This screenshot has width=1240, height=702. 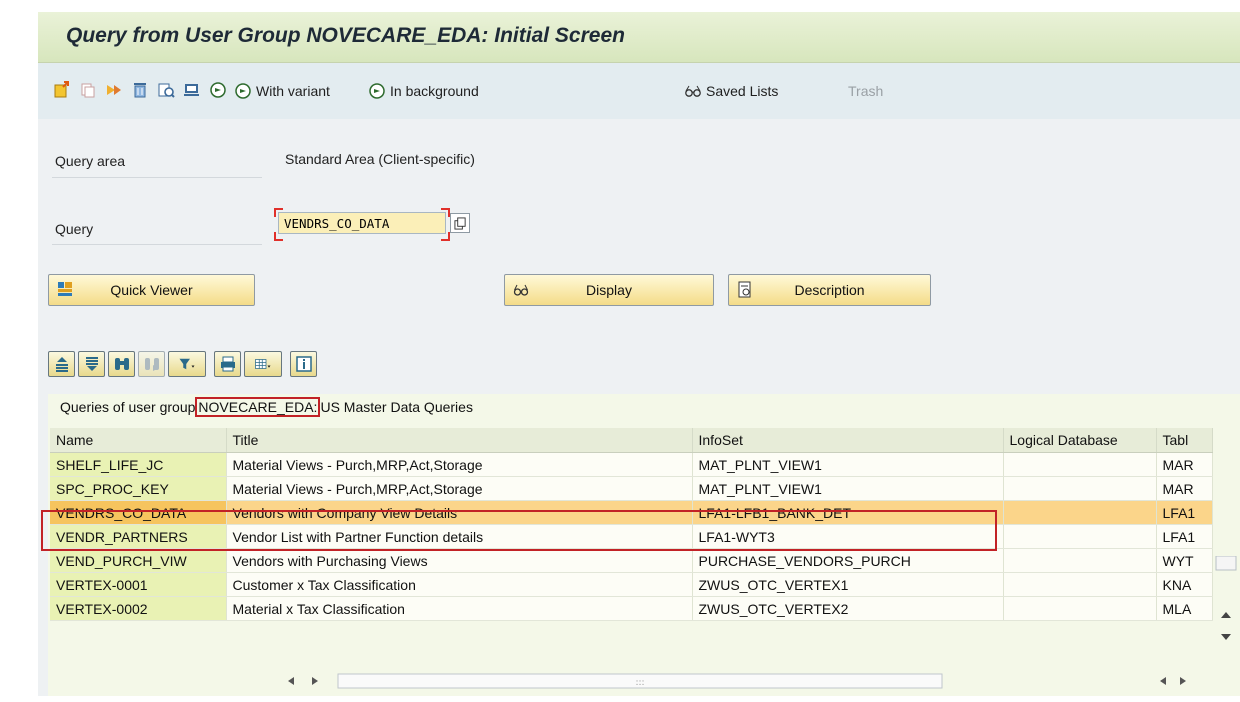 I want to click on caption-user-group: NOVECARE_EDA:, so click(x=258, y=407).